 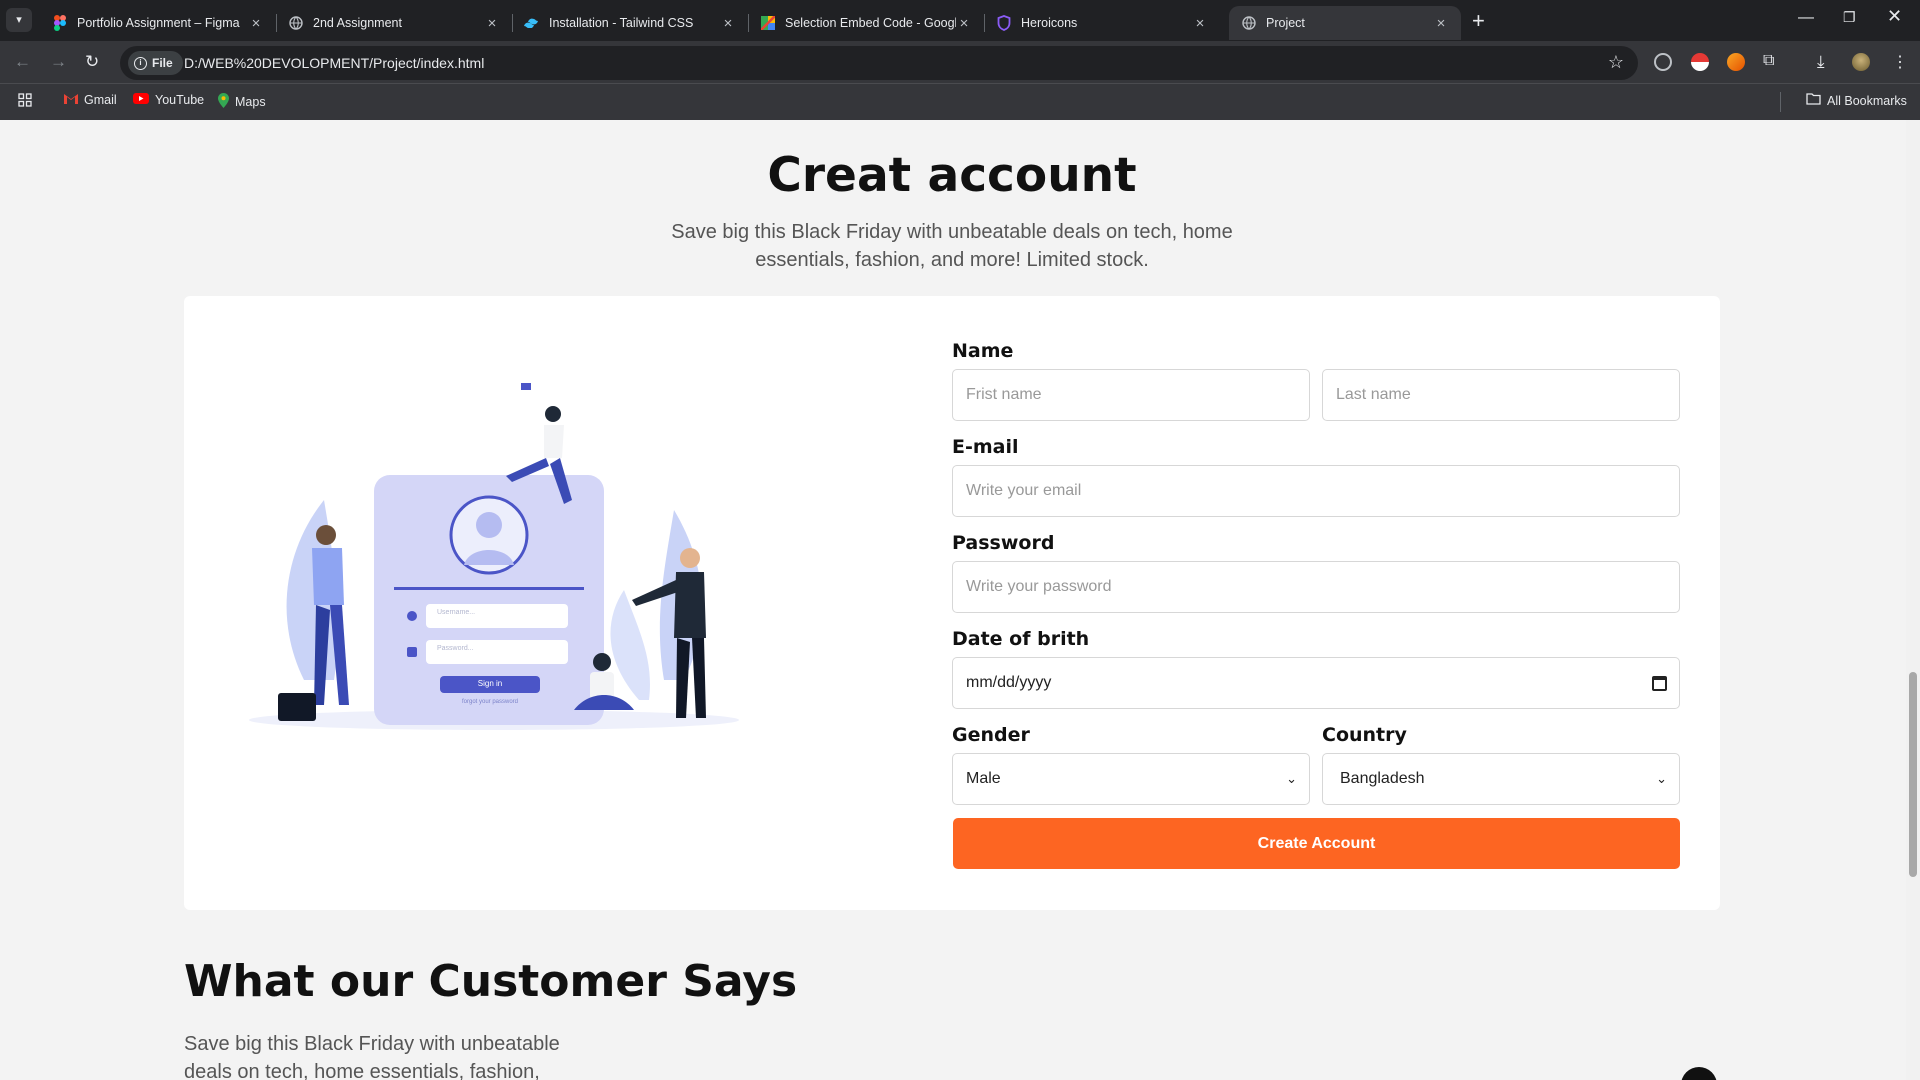 I want to click on bookmarks-bar: Gmail YouTube Maps All Bookmarks, so click(x=960, y=101).